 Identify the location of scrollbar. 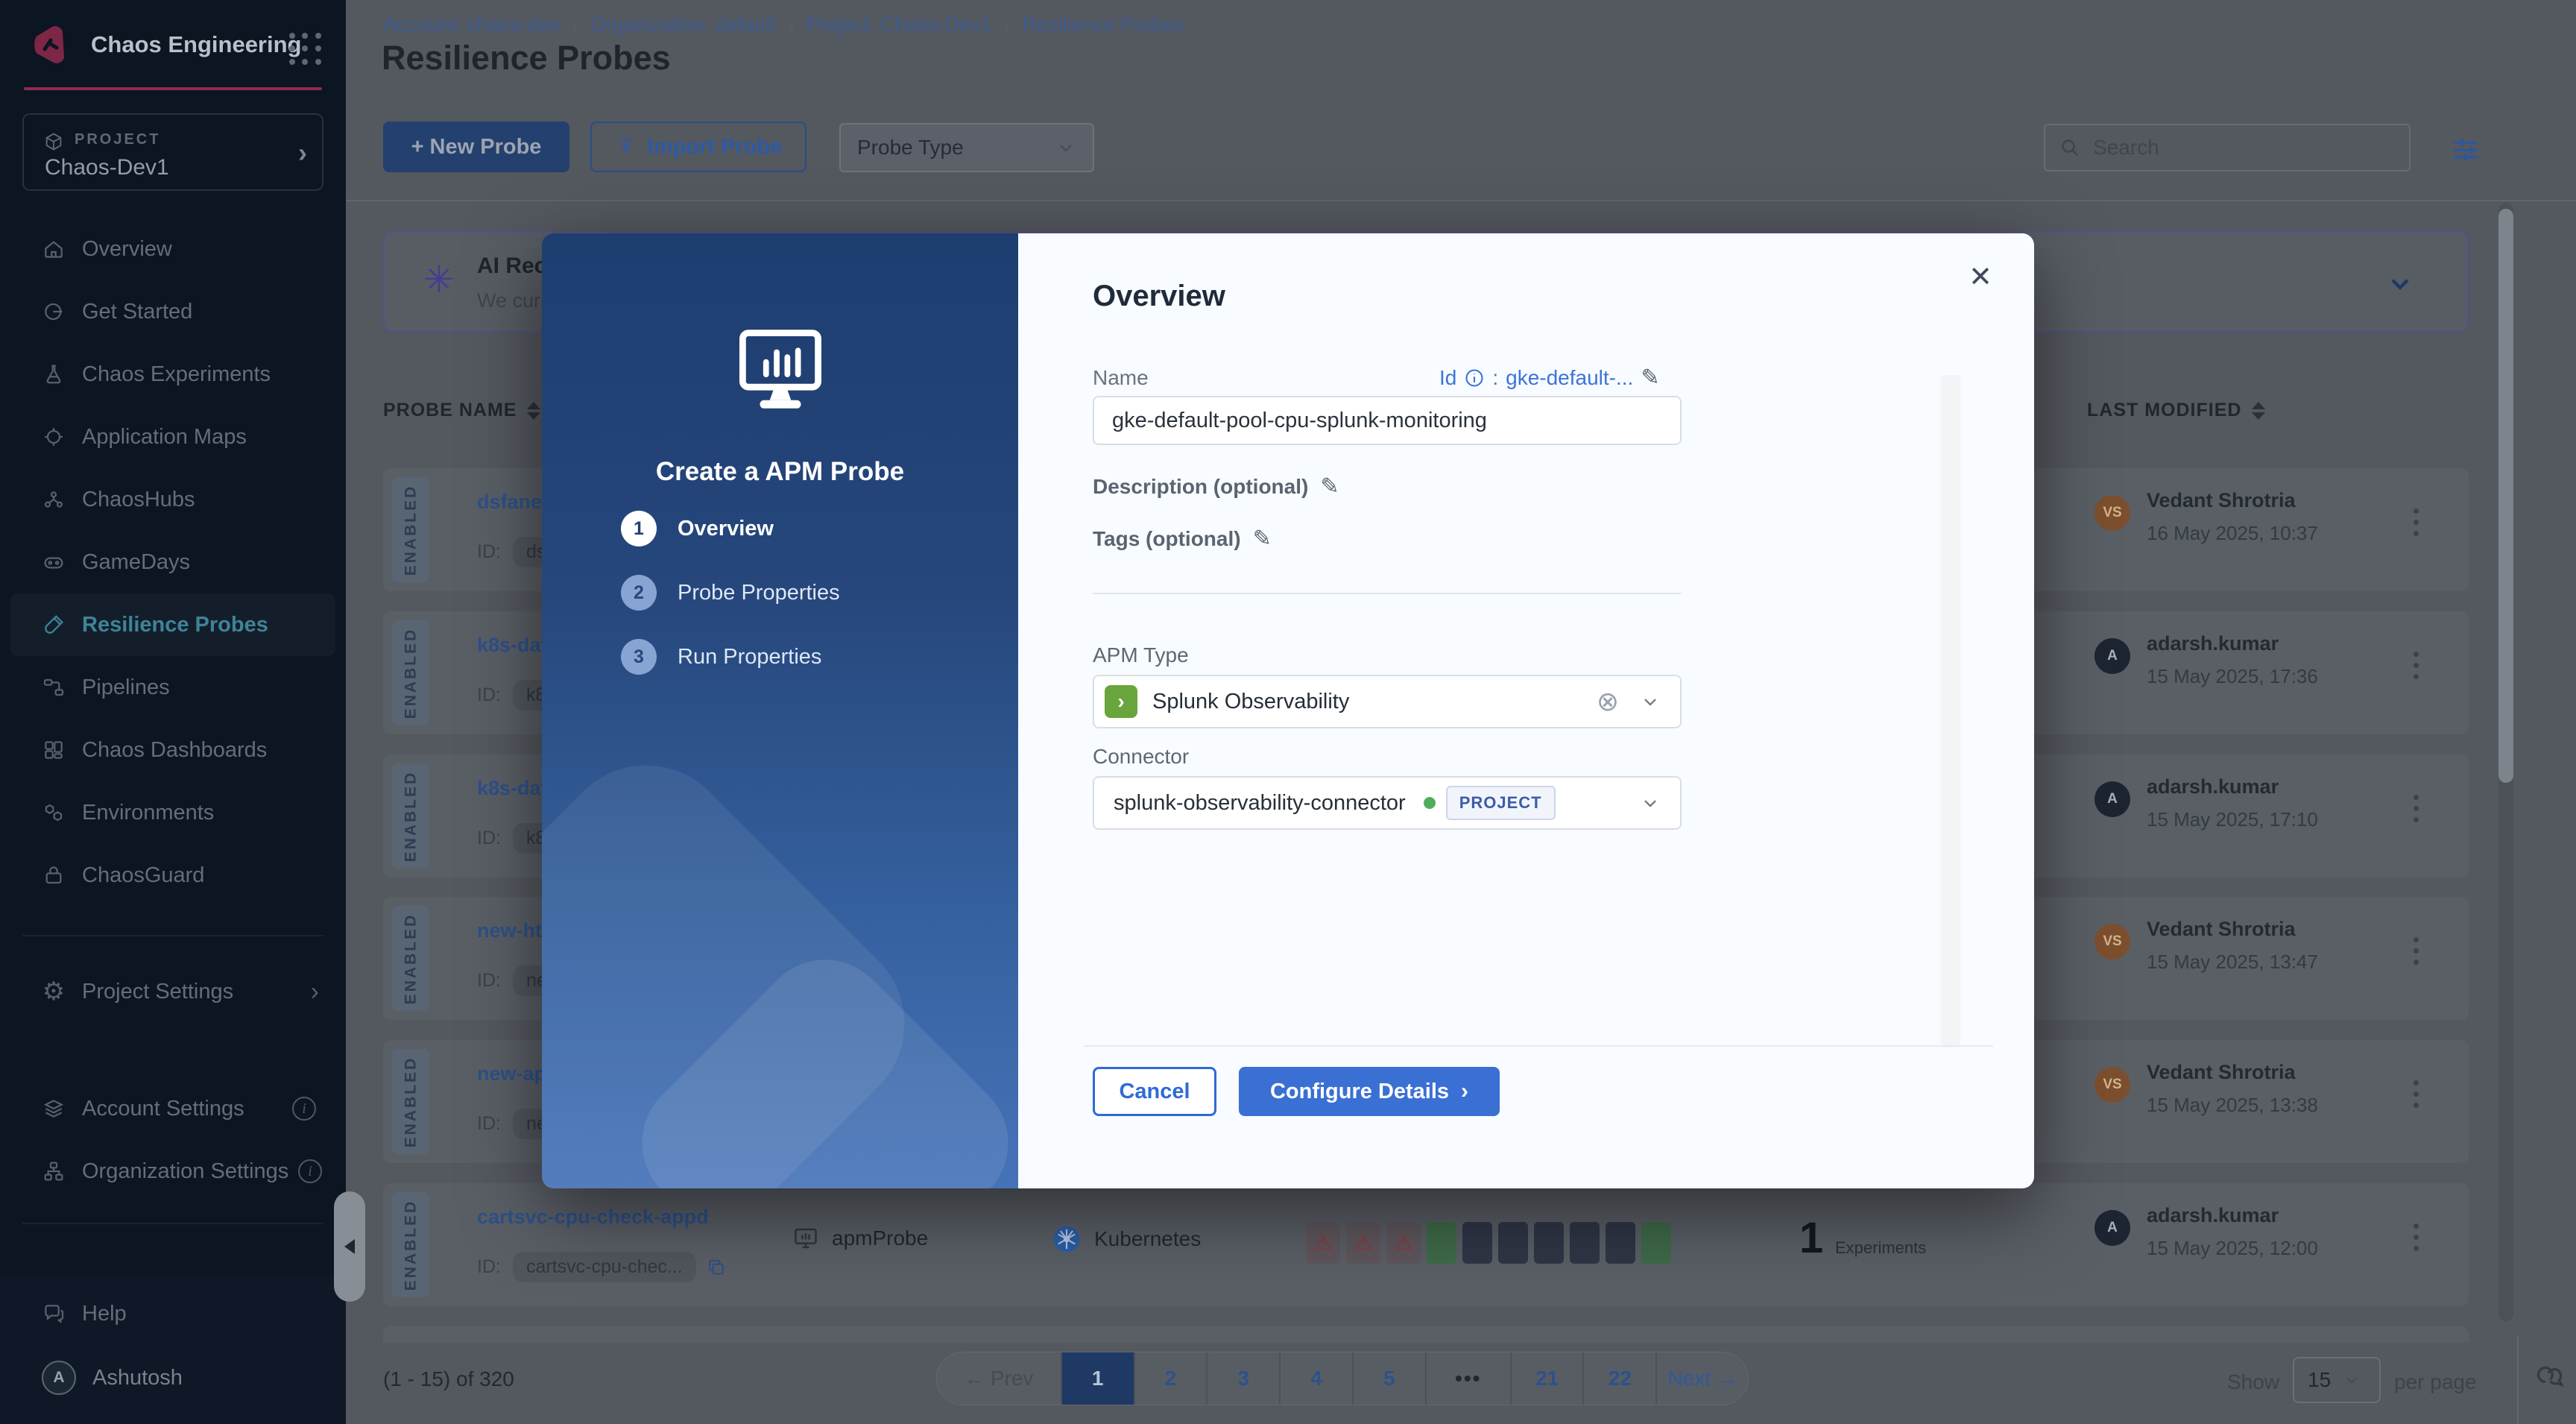
(2505, 762).